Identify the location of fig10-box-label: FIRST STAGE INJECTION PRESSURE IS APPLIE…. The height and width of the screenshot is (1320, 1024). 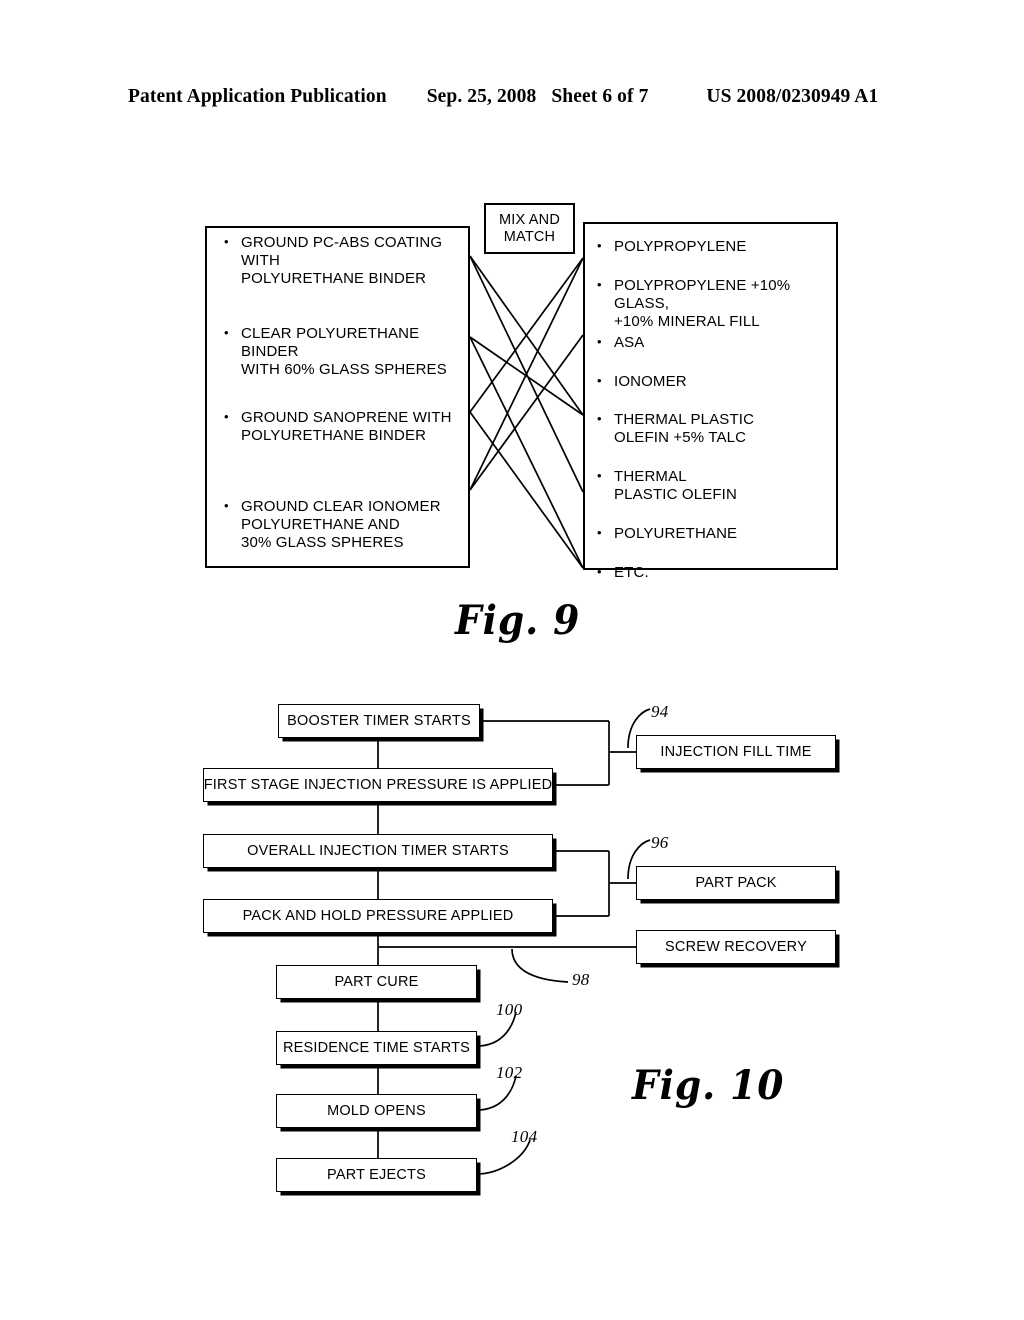
(378, 784).